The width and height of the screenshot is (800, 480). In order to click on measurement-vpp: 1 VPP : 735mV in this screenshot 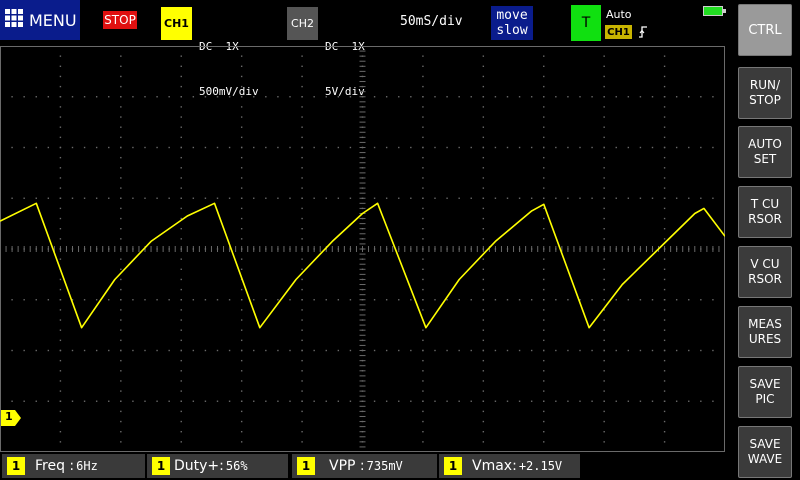, I will do `click(364, 466)`.